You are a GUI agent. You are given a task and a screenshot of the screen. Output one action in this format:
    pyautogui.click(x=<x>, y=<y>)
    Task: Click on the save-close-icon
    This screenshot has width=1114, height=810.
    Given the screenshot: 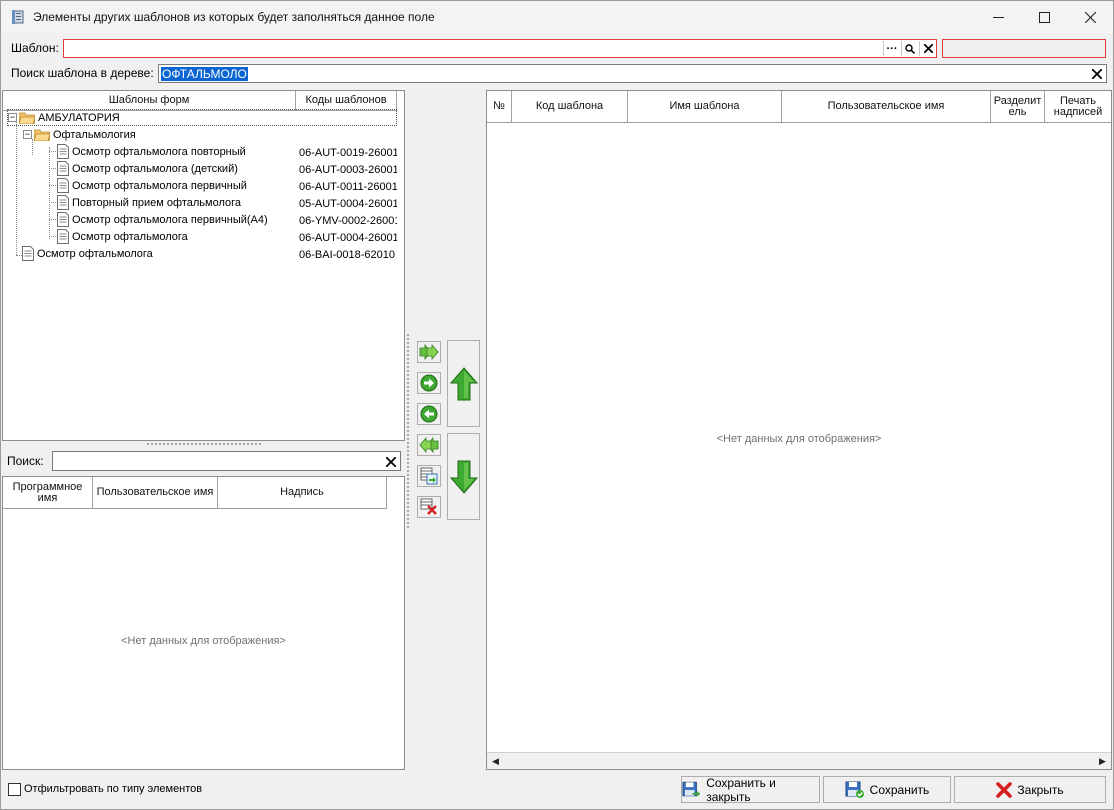 What is the action you would take?
    pyautogui.click(x=691, y=789)
    